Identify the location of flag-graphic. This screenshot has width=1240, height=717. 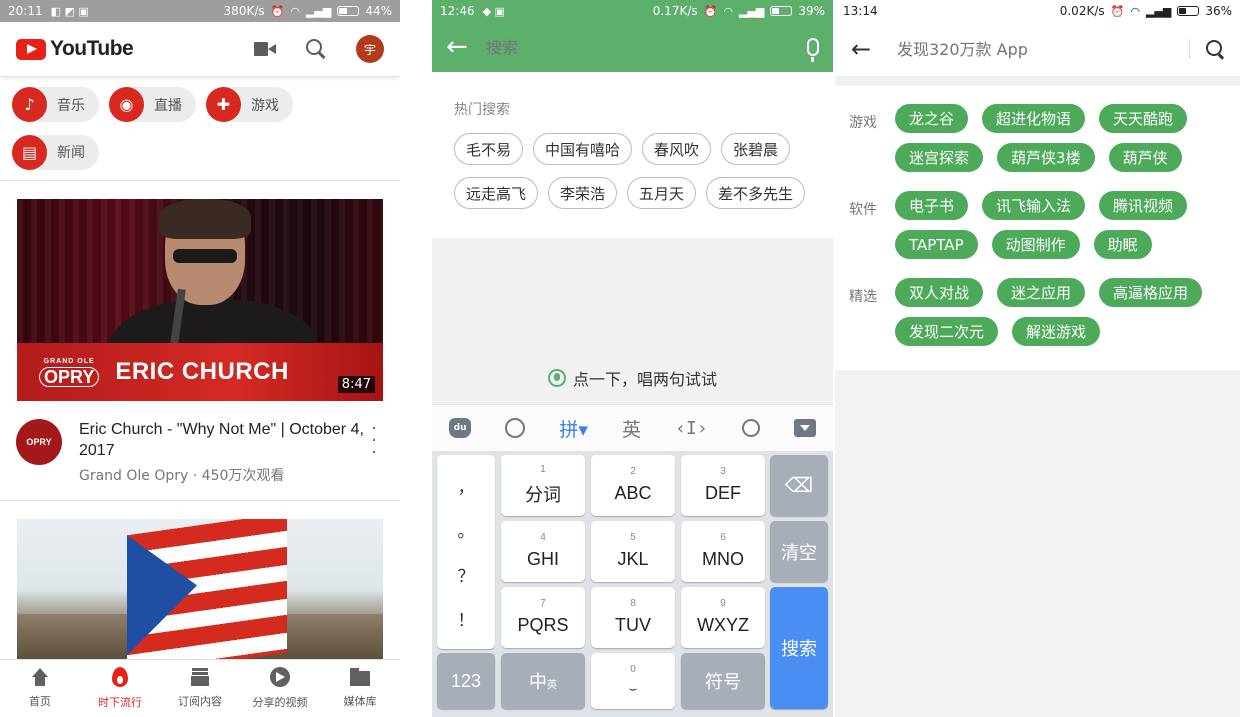
(207, 589).